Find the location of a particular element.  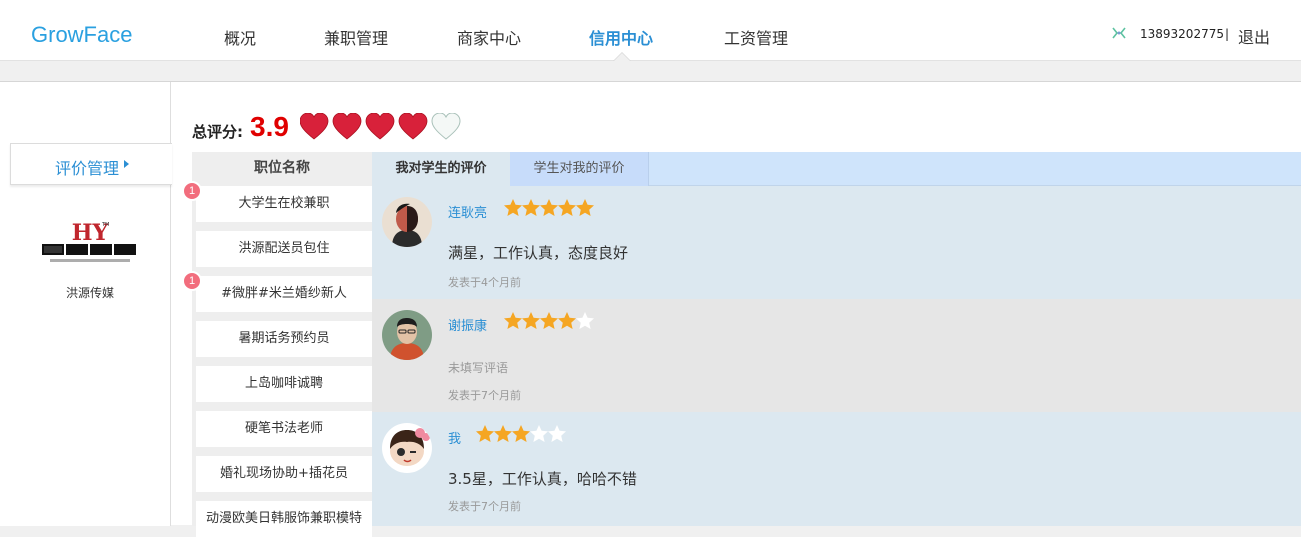

heart-outline-icon is located at coordinates (446, 126).